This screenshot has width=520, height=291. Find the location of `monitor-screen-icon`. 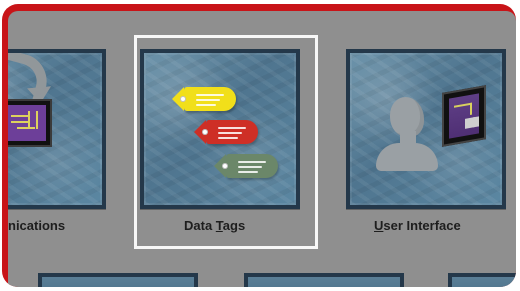

monitor-screen-icon is located at coordinates (464, 116).